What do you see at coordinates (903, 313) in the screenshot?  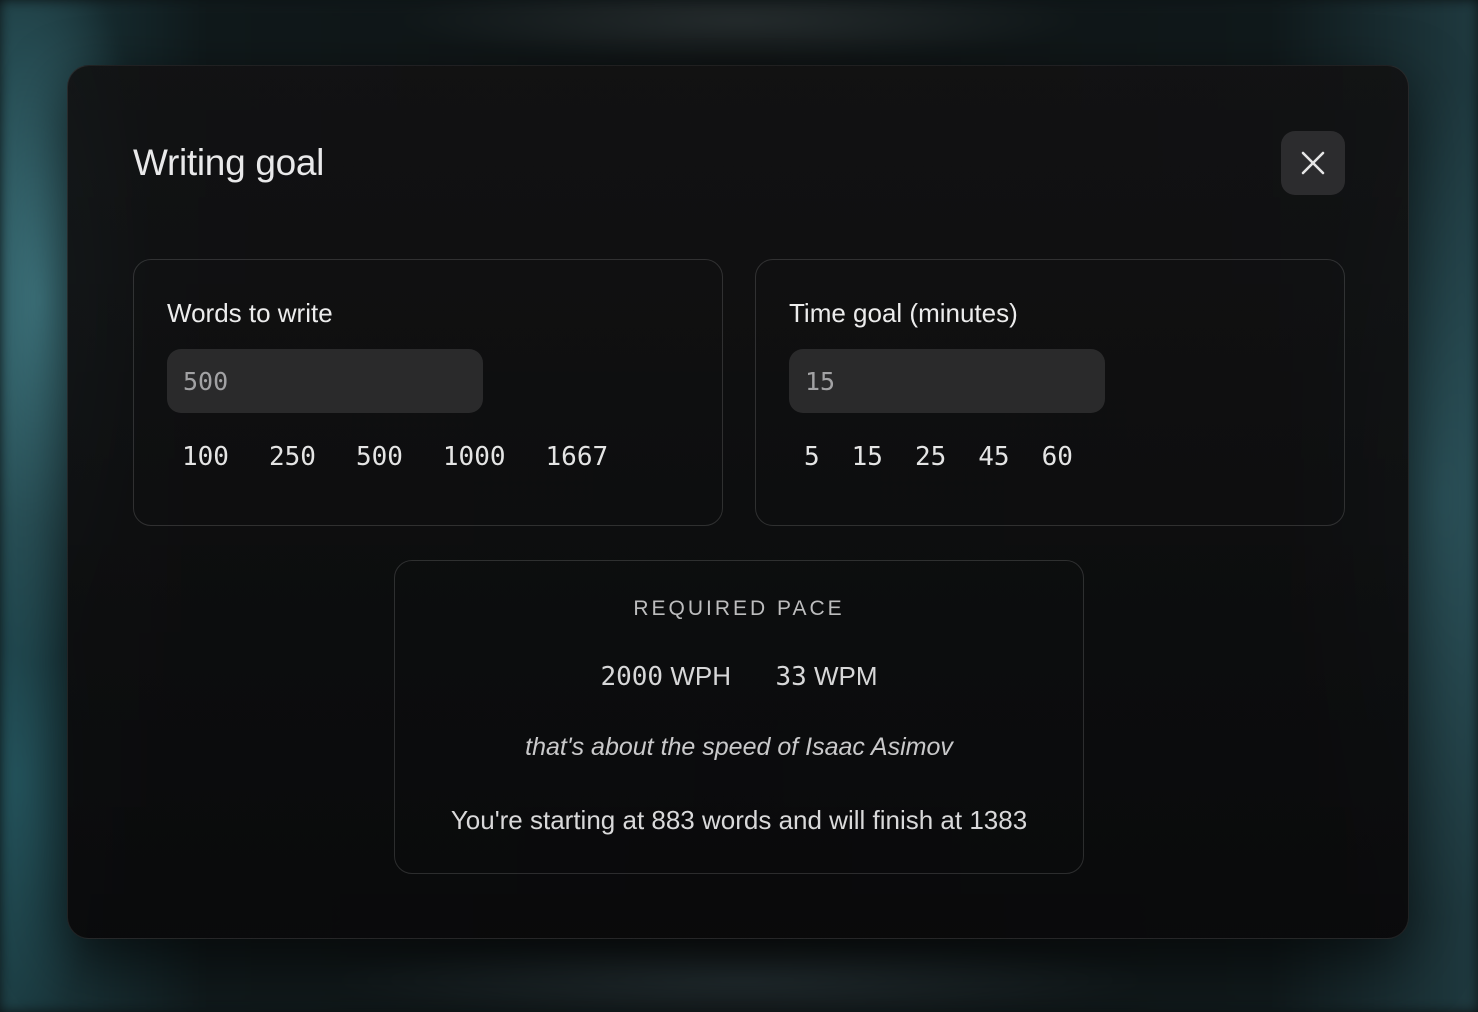 I see `time-goal-label: Time goal (minutes)` at bounding box center [903, 313].